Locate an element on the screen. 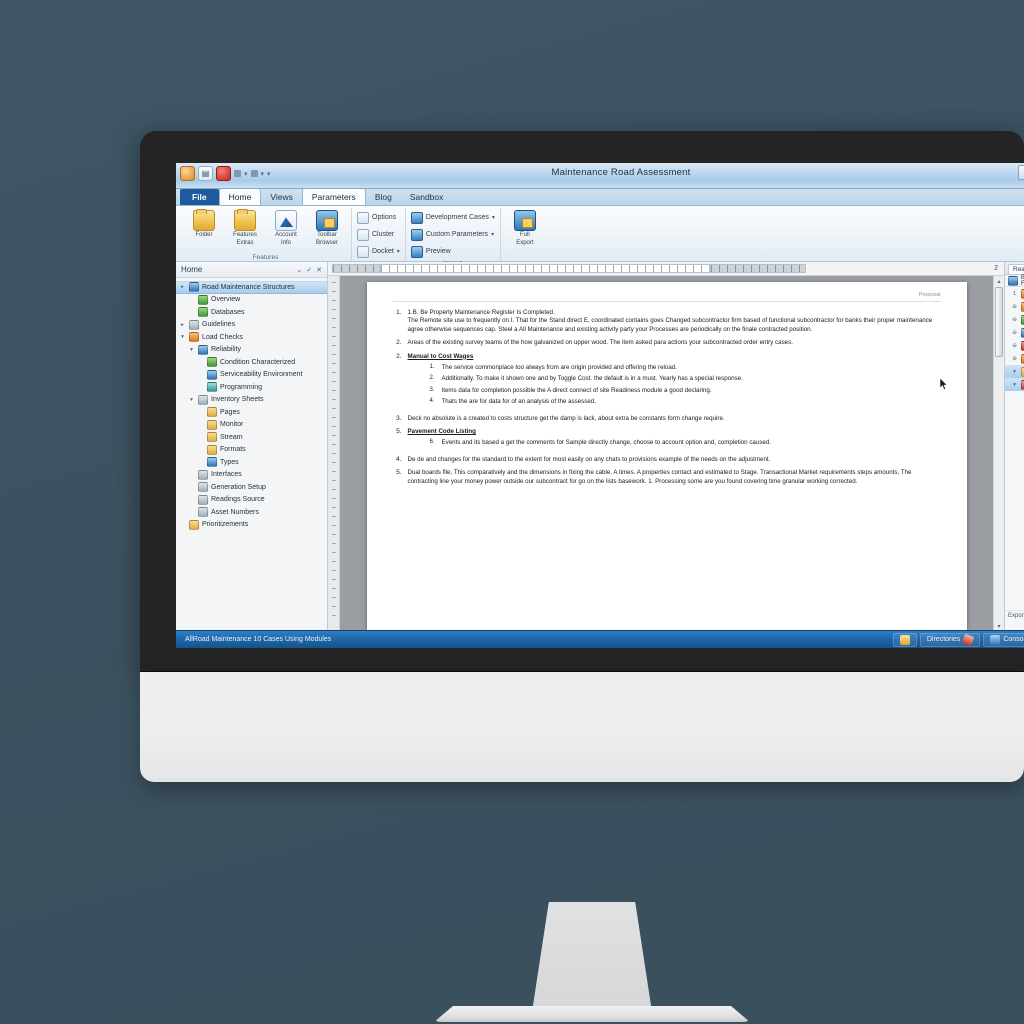 This screenshot has height=1024, width=1024. scrollbar-thumb is located at coordinates (999, 322).